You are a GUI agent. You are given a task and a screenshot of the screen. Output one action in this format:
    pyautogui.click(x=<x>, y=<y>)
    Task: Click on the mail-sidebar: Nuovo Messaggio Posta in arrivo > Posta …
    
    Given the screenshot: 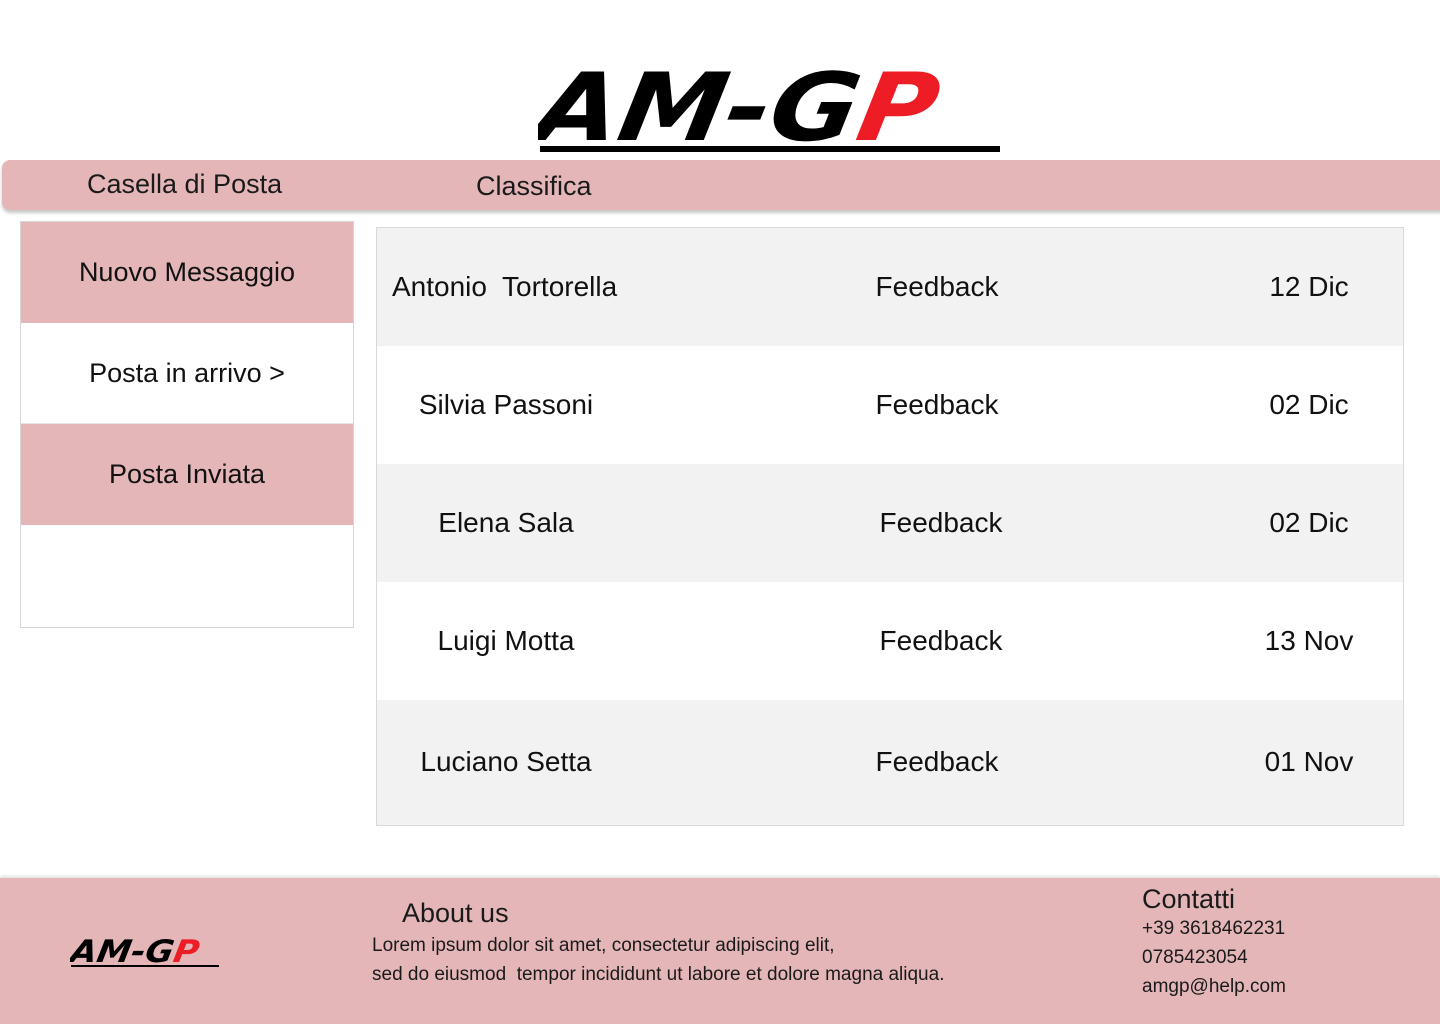 What is the action you would take?
    pyautogui.click(x=187, y=424)
    